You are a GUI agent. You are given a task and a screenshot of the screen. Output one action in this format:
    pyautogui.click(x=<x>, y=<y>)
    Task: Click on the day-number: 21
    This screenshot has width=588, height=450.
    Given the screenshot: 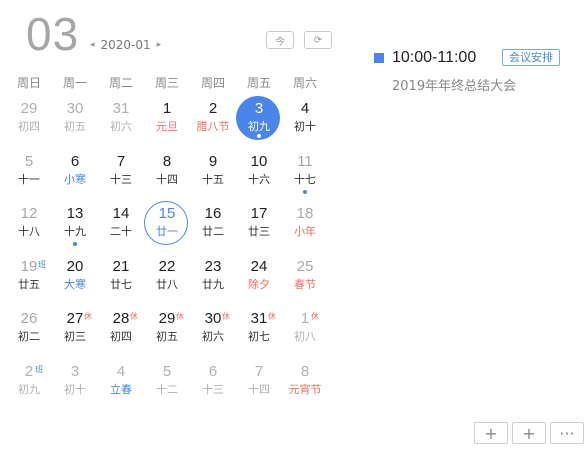 What is the action you would take?
    pyautogui.click(x=121, y=266)
    